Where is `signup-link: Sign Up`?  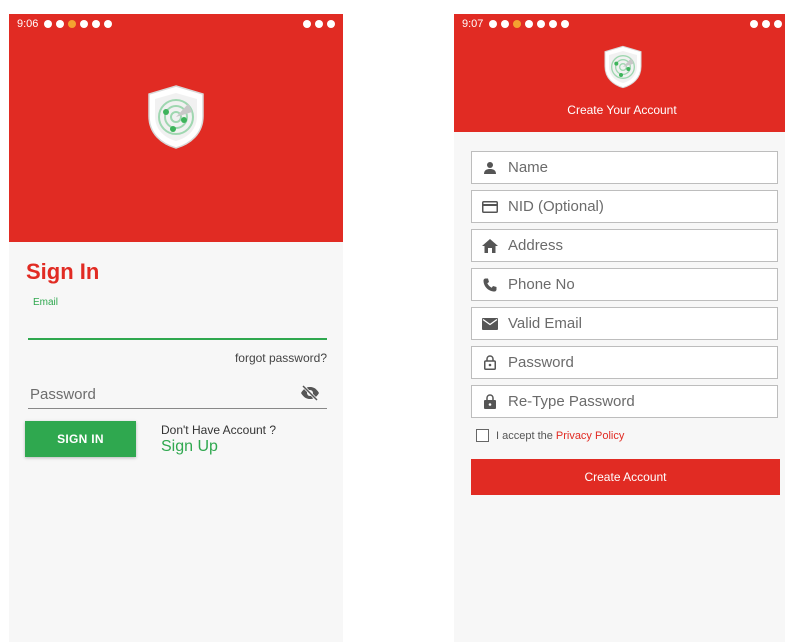
signup-link: Sign Up is located at coordinates (189, 447).